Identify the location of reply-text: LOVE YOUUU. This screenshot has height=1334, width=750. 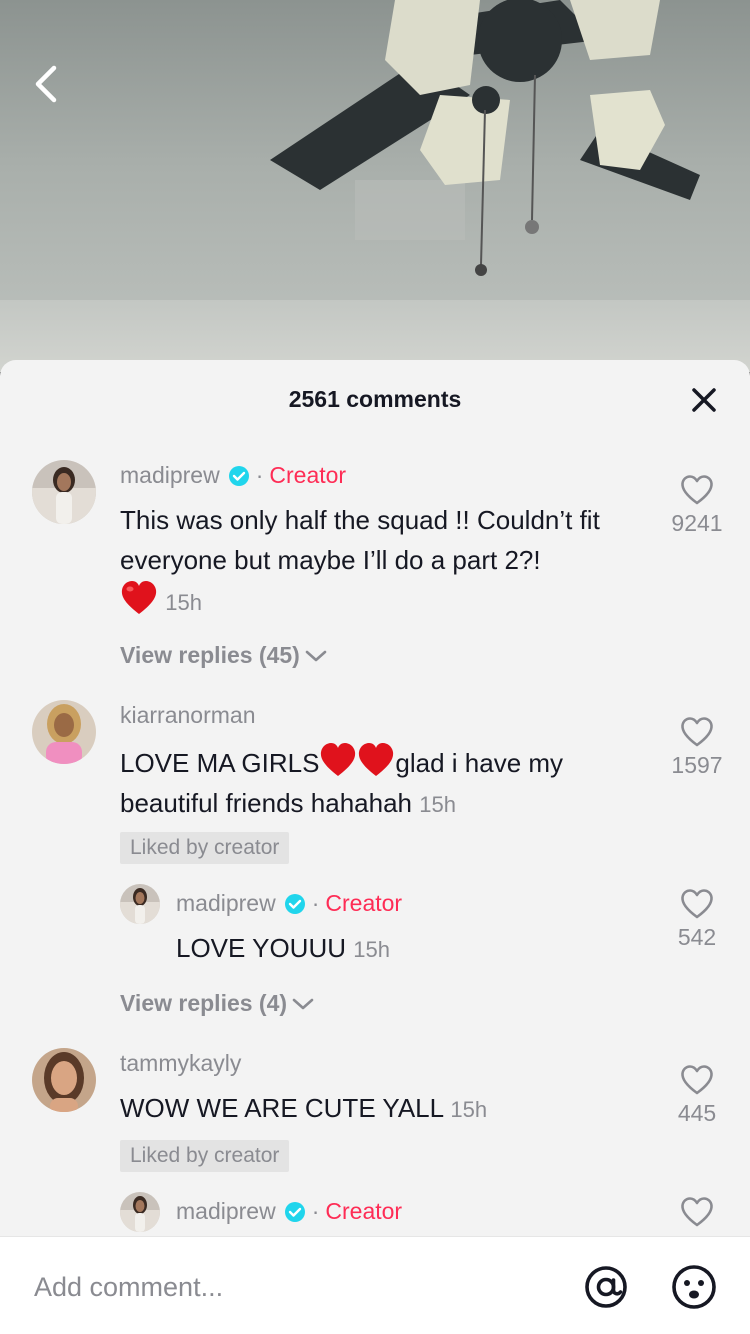
(261, 948).